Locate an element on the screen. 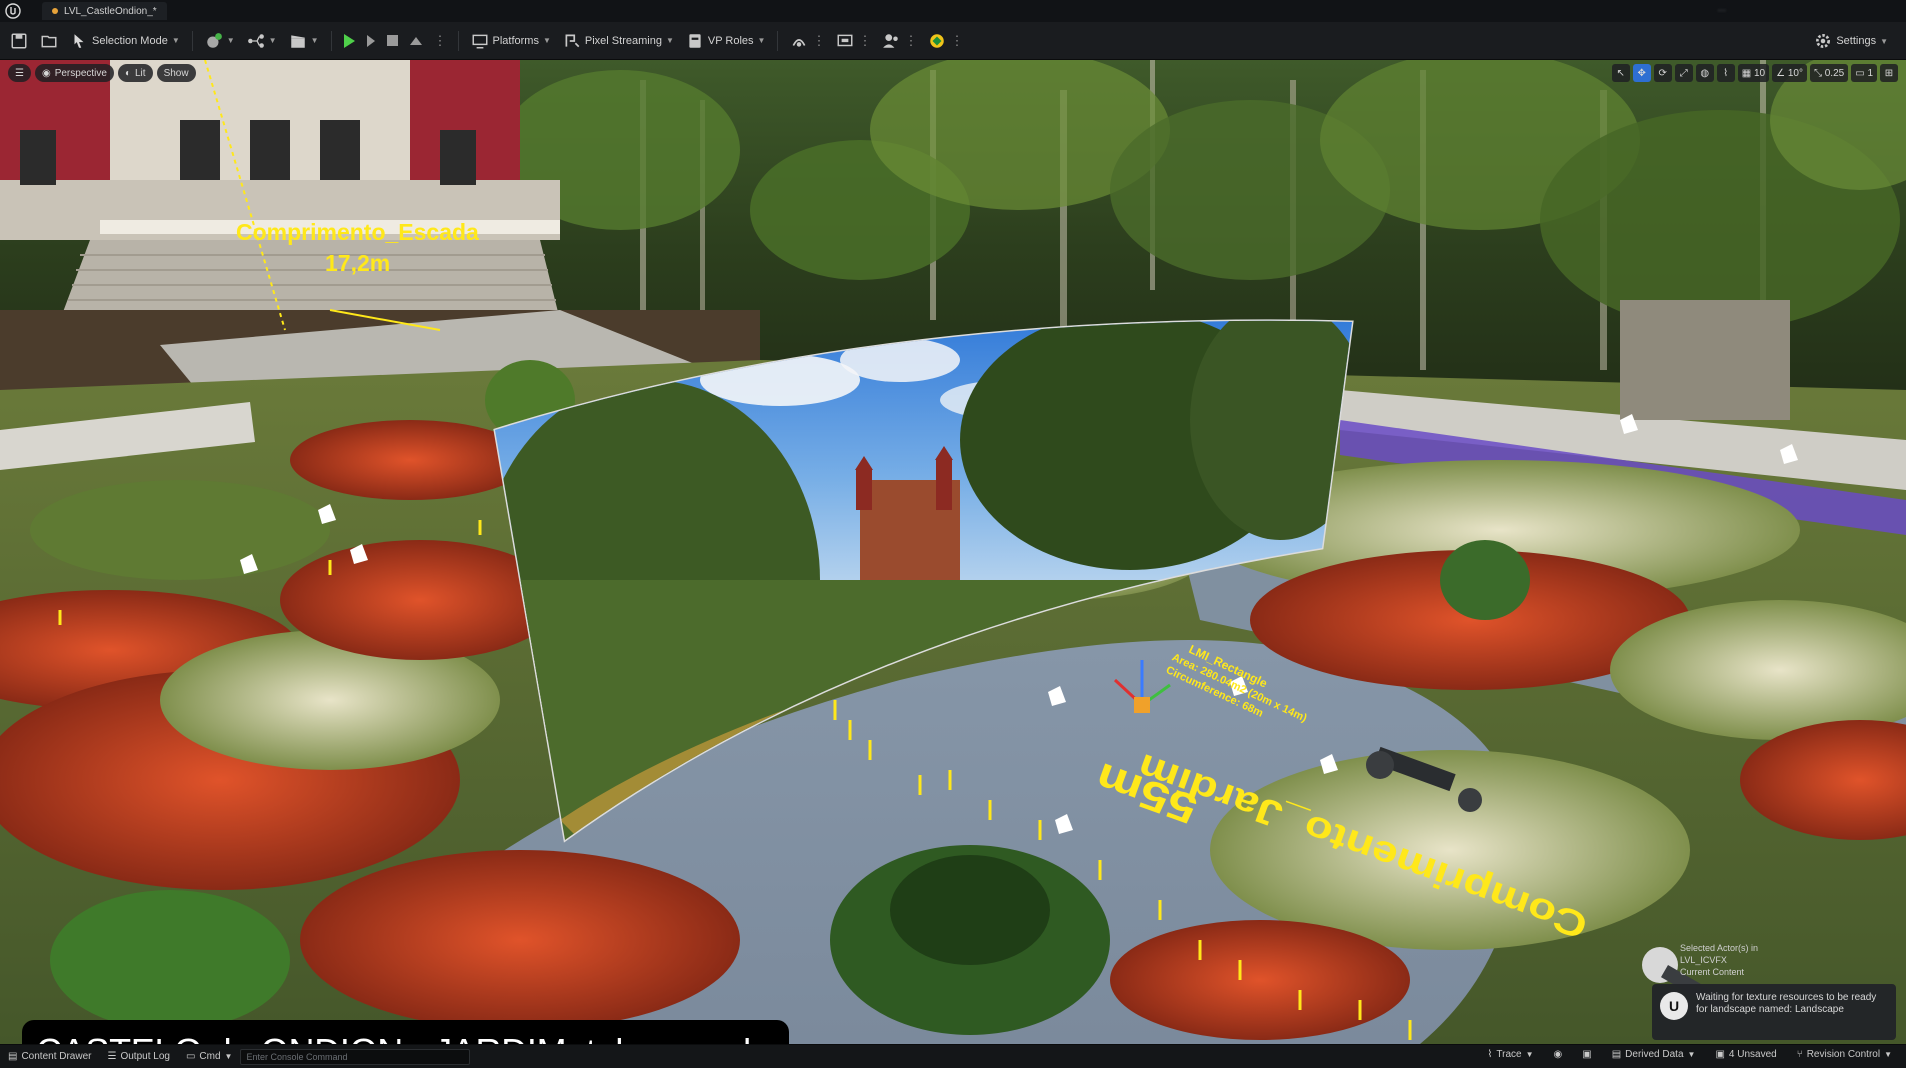 This screenshot has width=1906, height=1068. cmd-label: Cmd is located at coordinates (210, 1056).